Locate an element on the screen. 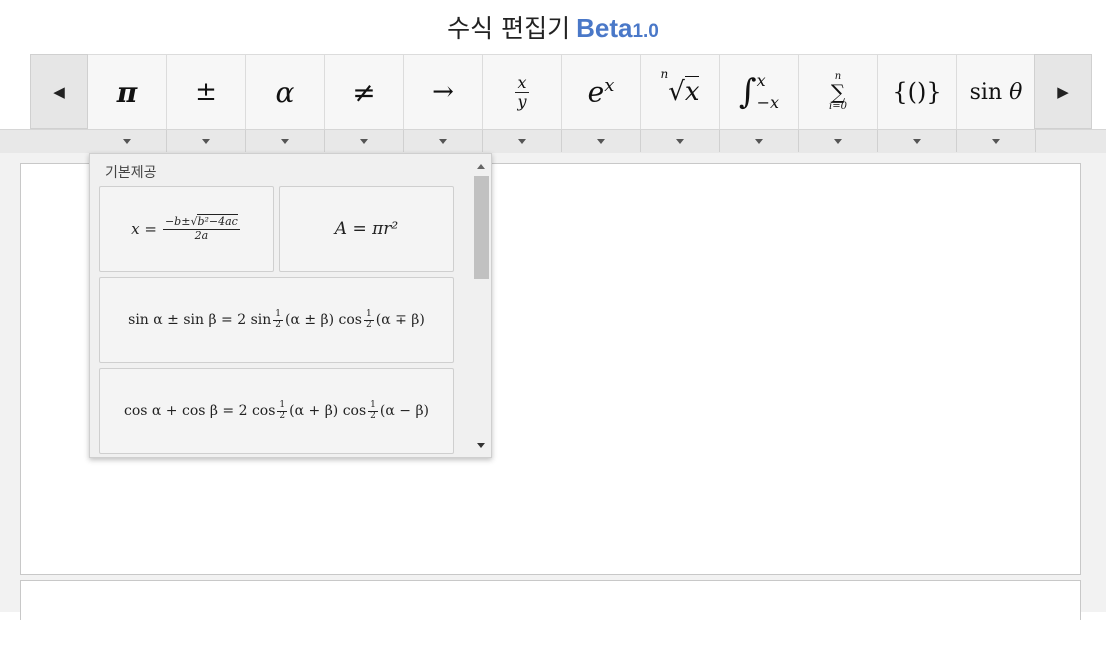 This screenshot has height=670, width=1106. cos-sum-part-b: (α + β) cos is located at coordinates (328, 411).